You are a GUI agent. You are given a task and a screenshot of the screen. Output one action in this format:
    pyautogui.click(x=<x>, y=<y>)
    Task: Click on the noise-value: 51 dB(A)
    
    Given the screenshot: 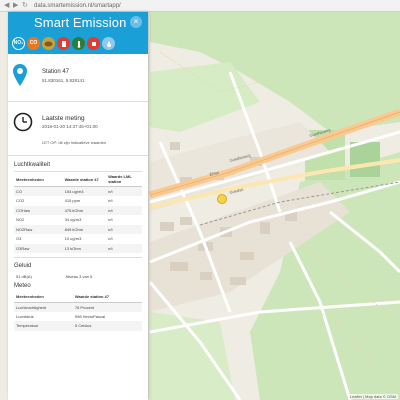 What is the action you would take?
    pyautogui.click(x=24, y=276)
    